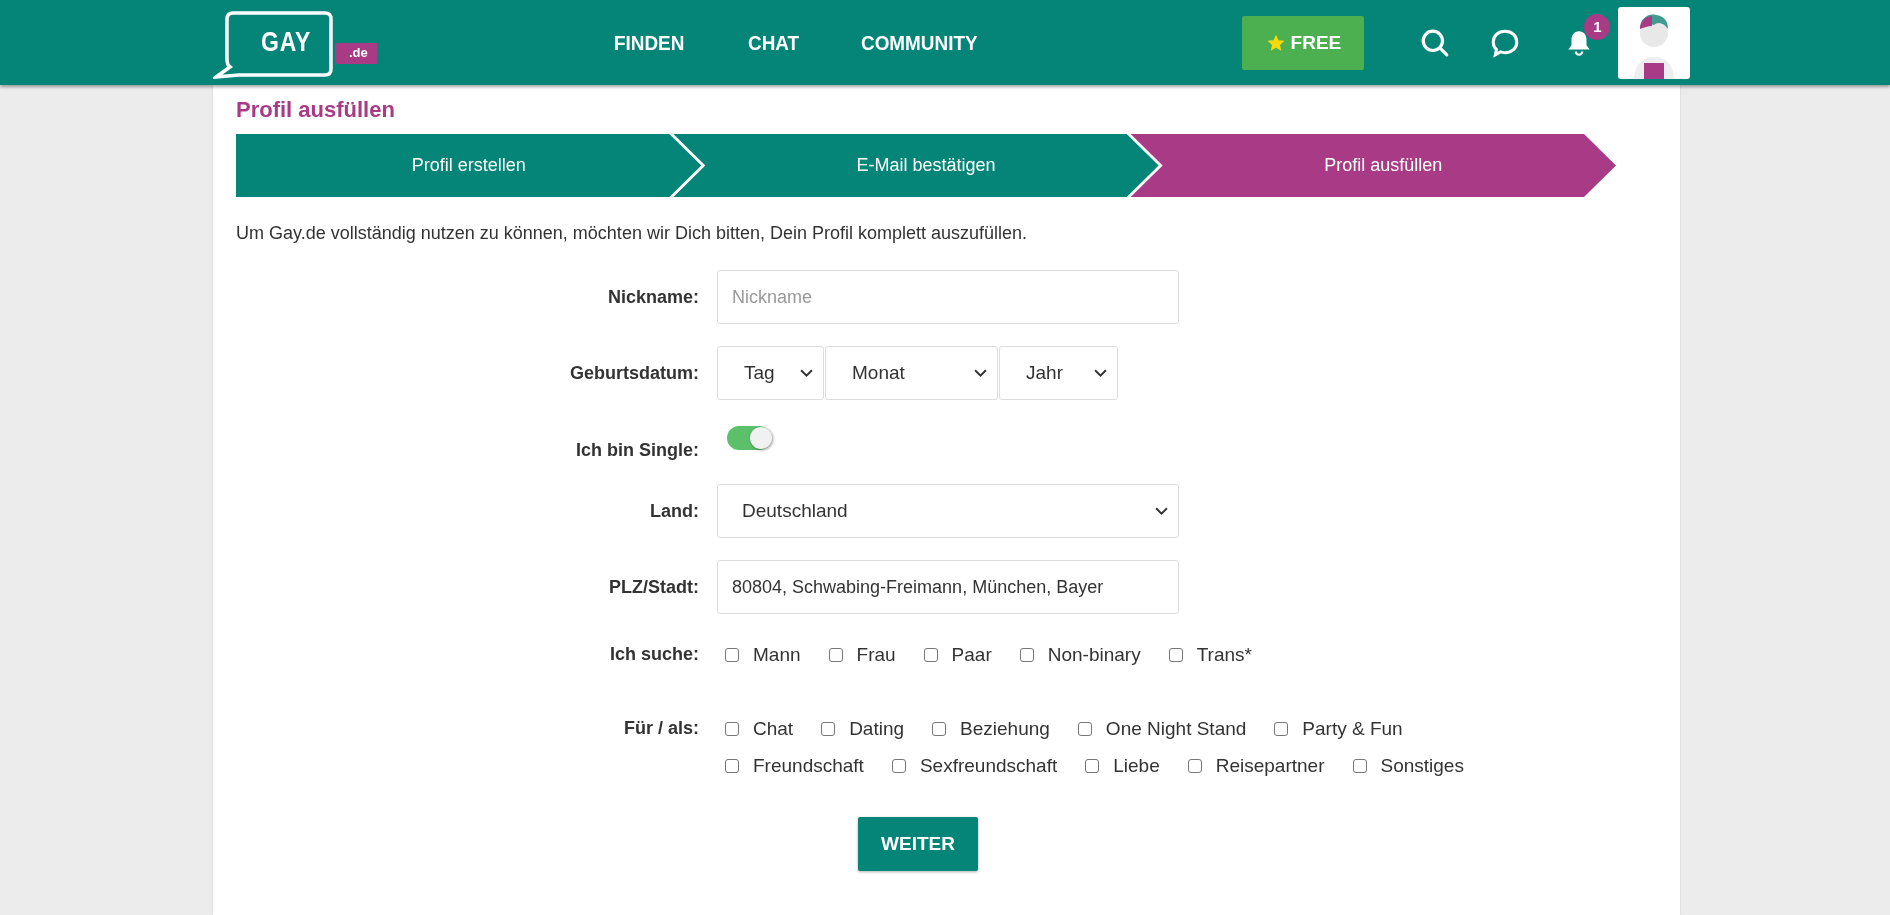 This screenshot has width=1890, height=915. Describe the element at coordinates (653, 587) in the screenshot. I see `field-label: PLZ/Stadt:` at that location.